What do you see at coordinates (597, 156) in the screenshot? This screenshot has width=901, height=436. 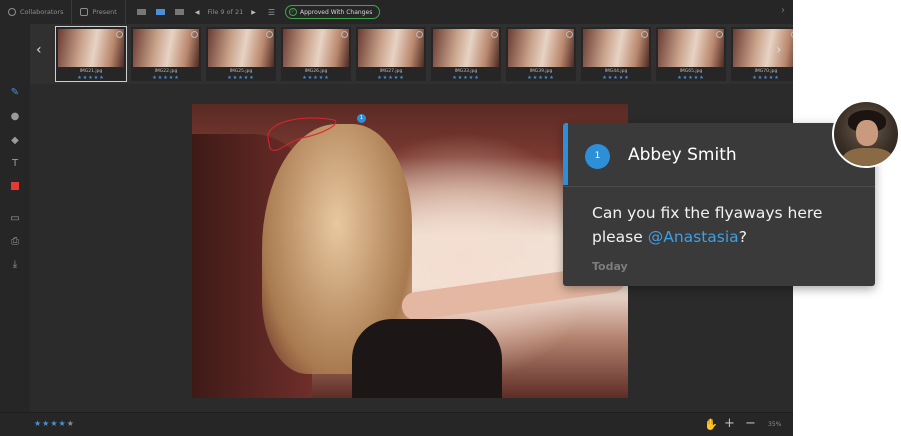 I see `comment-number-badge: 1` at bounding box center [597, 156].